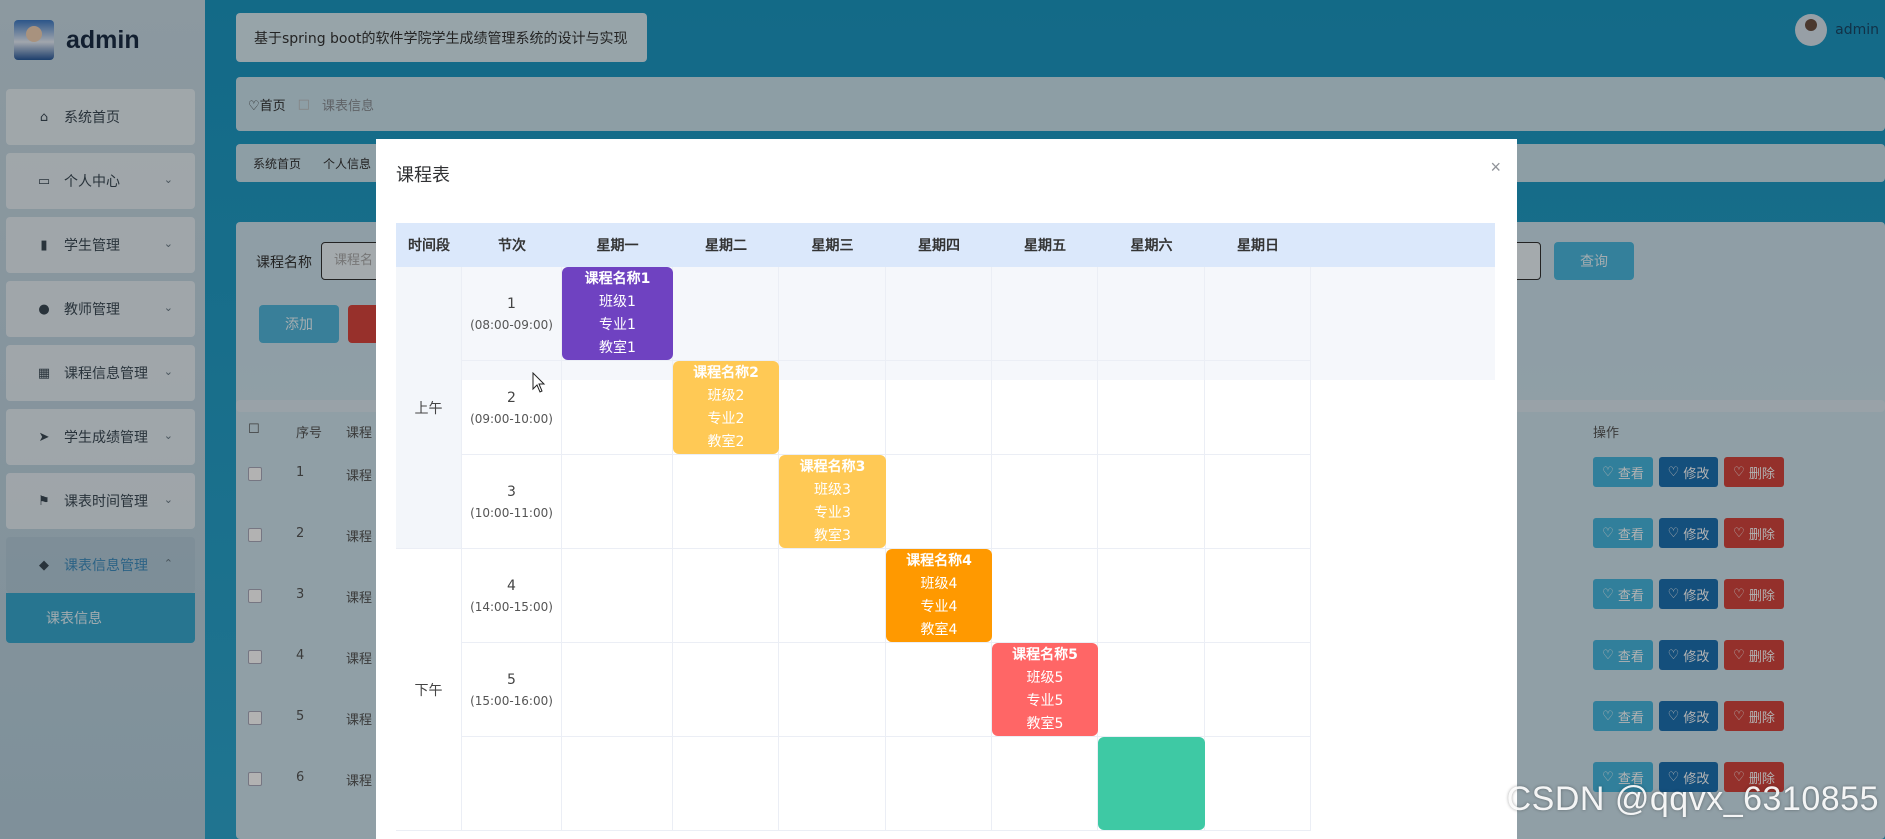 The height and width of the screenshot is (839, 1885). Describe the element at coordinates (512, 314) in the screenshot. I see `slot-1: 1 (08:00-09:00)` at that location.